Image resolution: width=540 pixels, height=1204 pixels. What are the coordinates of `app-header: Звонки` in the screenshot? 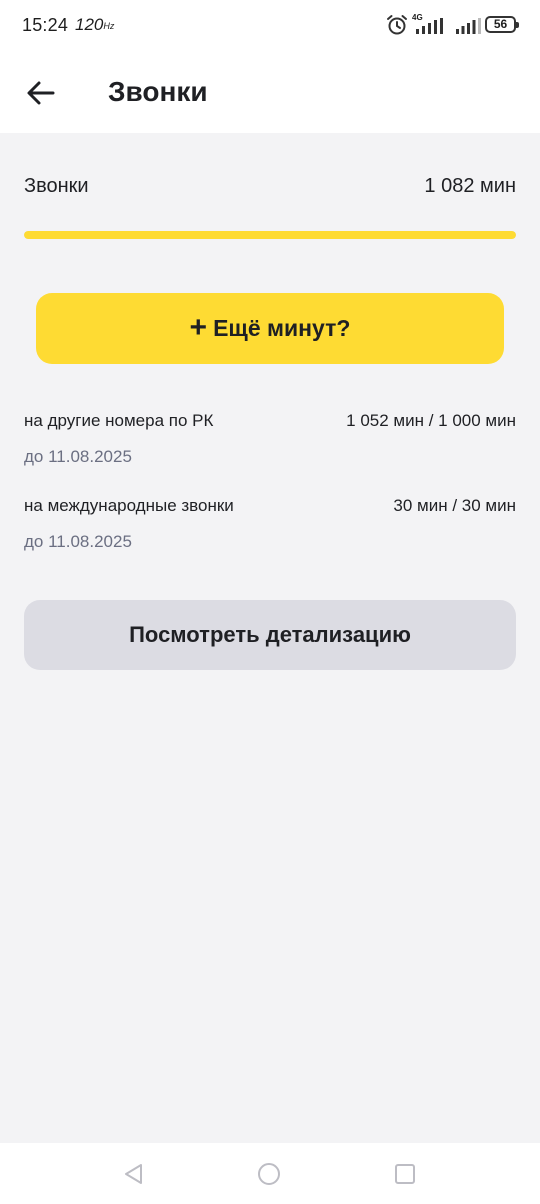 It's located at (270, 92).